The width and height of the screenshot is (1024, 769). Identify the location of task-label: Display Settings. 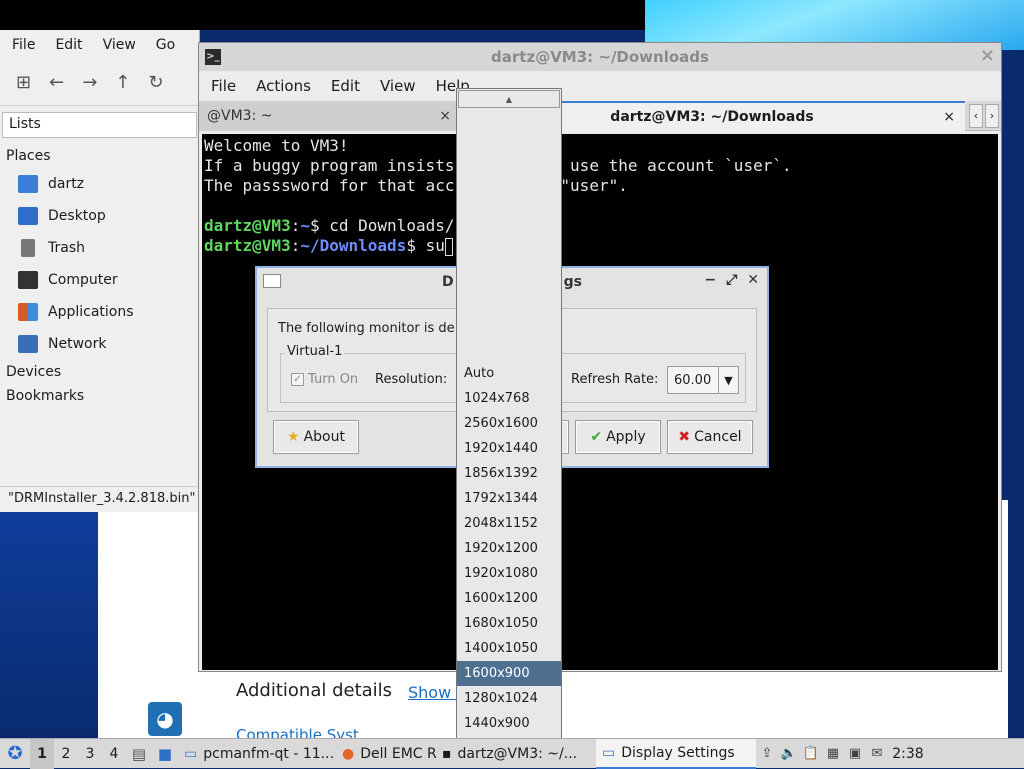
(678, 752).